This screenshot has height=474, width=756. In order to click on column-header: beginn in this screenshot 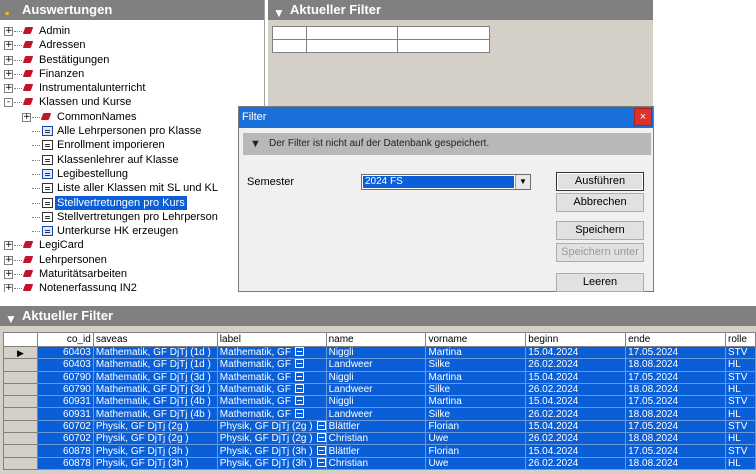, I will do `click(576, 339)`.